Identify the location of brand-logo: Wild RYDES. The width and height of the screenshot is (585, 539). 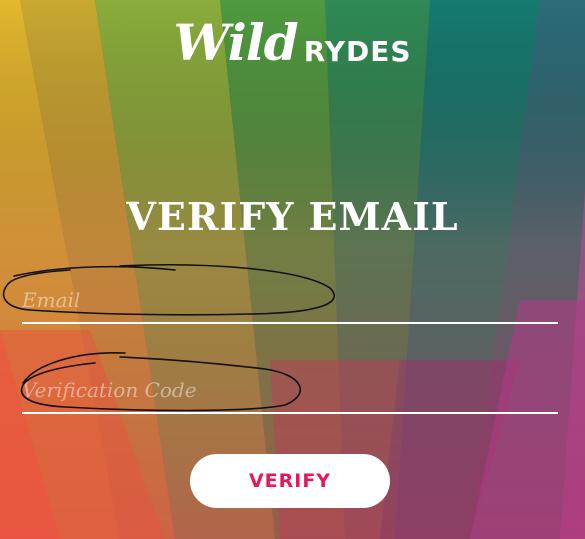
(292, 43).